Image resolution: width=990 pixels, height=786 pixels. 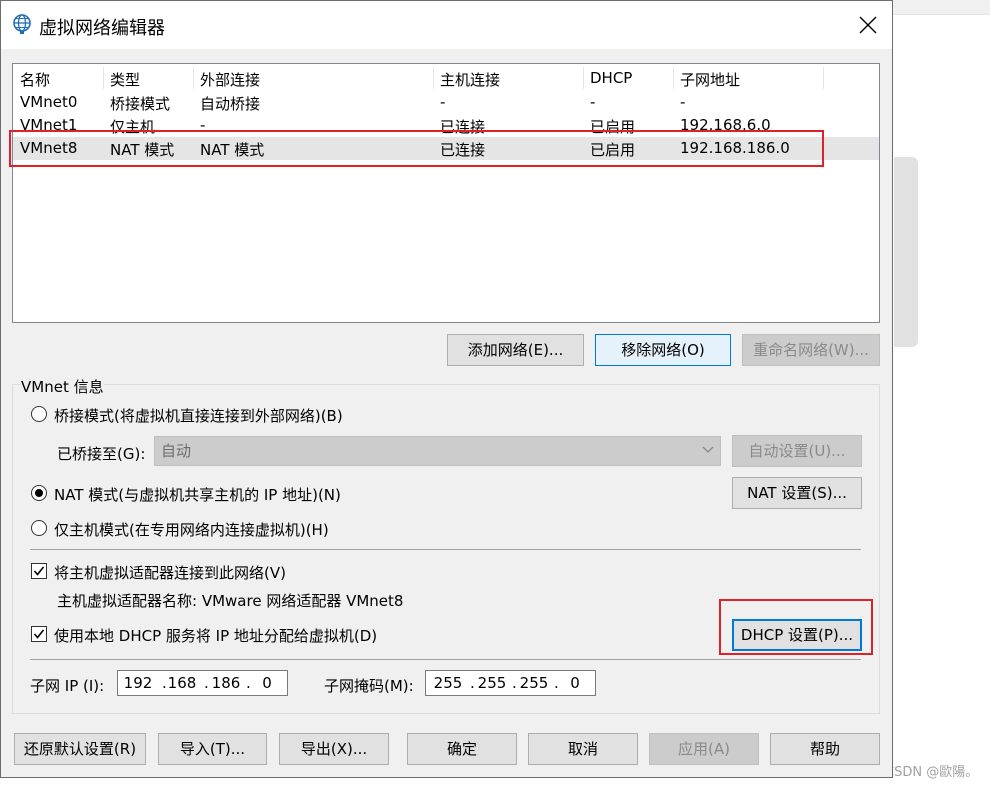 What do you see at coordinates (198, 415) in the screenshot?
I see `bridged-mode-label: 桥接模式(将虚拟机直接连接到外部网络)(B)` at bounding box center [198, 415].